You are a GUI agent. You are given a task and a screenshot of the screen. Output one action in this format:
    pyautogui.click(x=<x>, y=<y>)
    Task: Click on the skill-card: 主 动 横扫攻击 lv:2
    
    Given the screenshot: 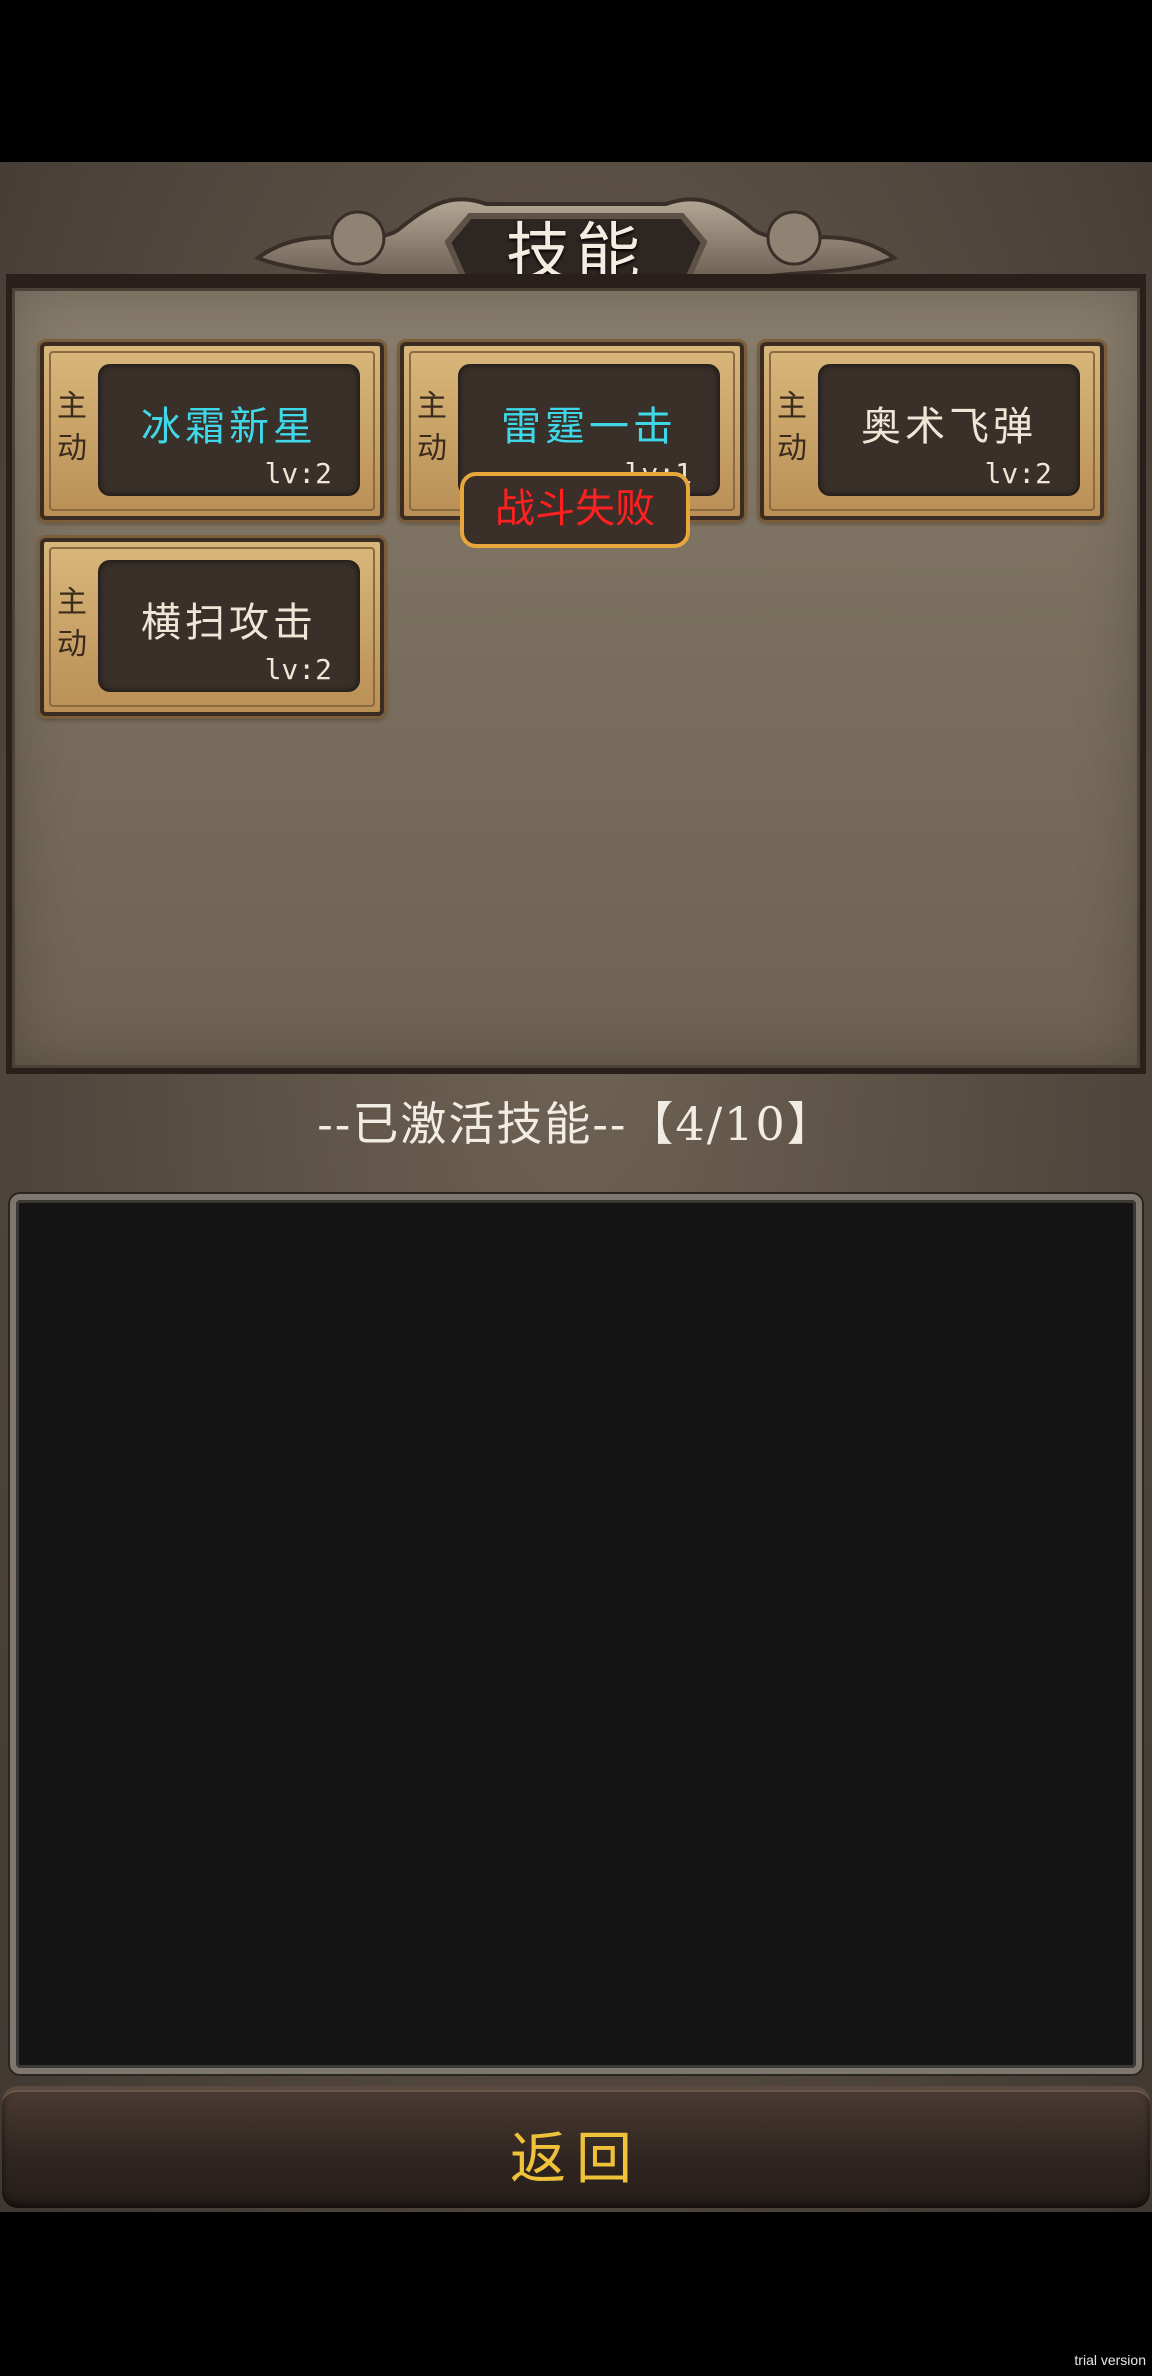 What is the action you would take?
    pyautogui.click(x=212, y=627)
    